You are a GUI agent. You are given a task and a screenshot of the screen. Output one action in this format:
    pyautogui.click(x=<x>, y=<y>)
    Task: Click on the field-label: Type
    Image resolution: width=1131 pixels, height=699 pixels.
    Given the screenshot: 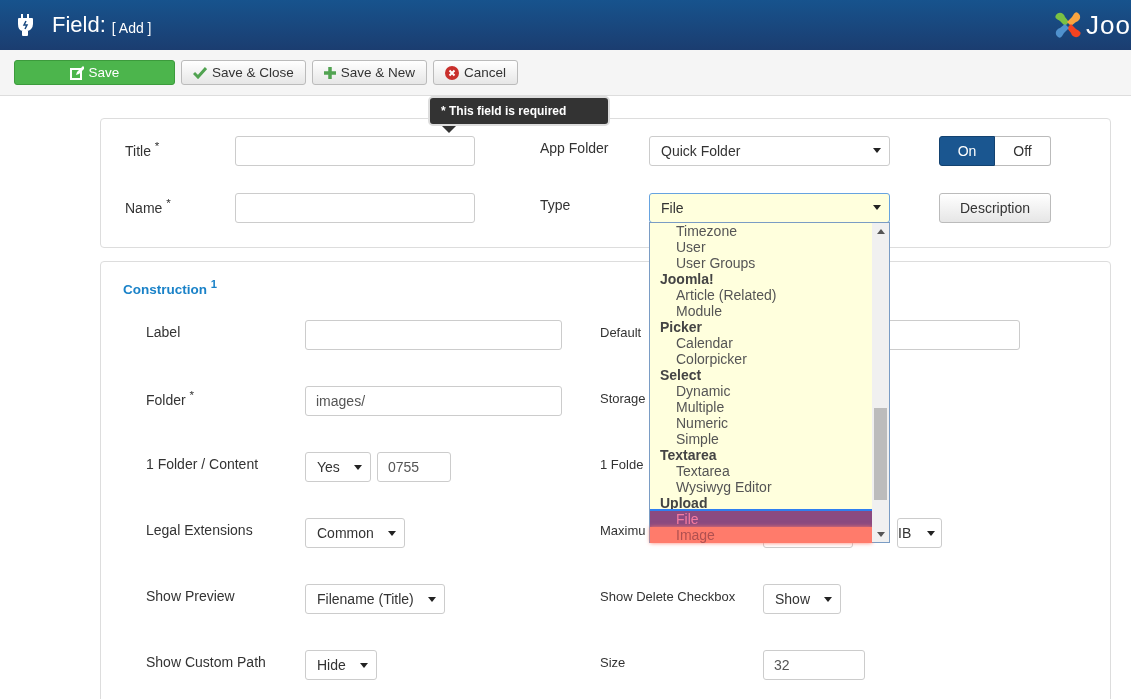 What is the action you would take?
    pyautogui.click(x=556, y=204)
    